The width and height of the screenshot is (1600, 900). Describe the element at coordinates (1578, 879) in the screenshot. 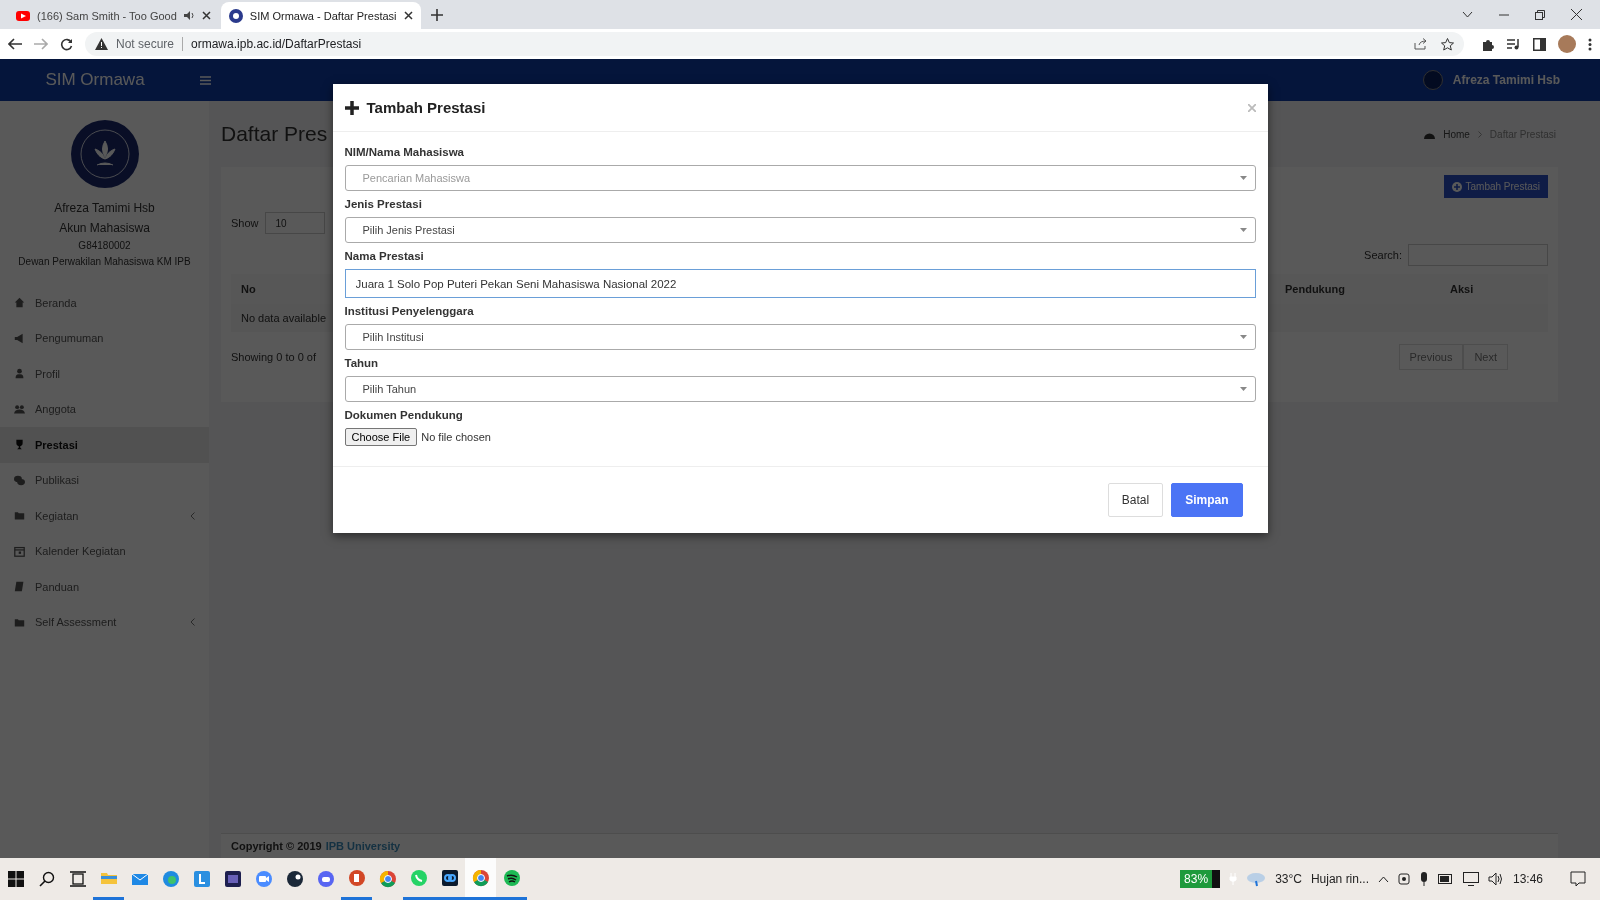

I see `notification-icon` at that location.